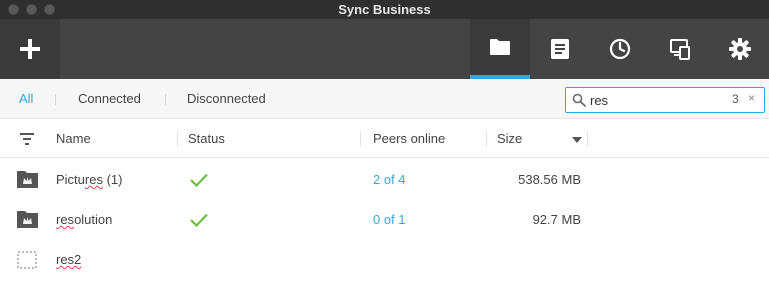 Image resolution: width=769 pixels, height=300 pixels. I want to click on row-size: 538.56 MB, so click(549, 179).